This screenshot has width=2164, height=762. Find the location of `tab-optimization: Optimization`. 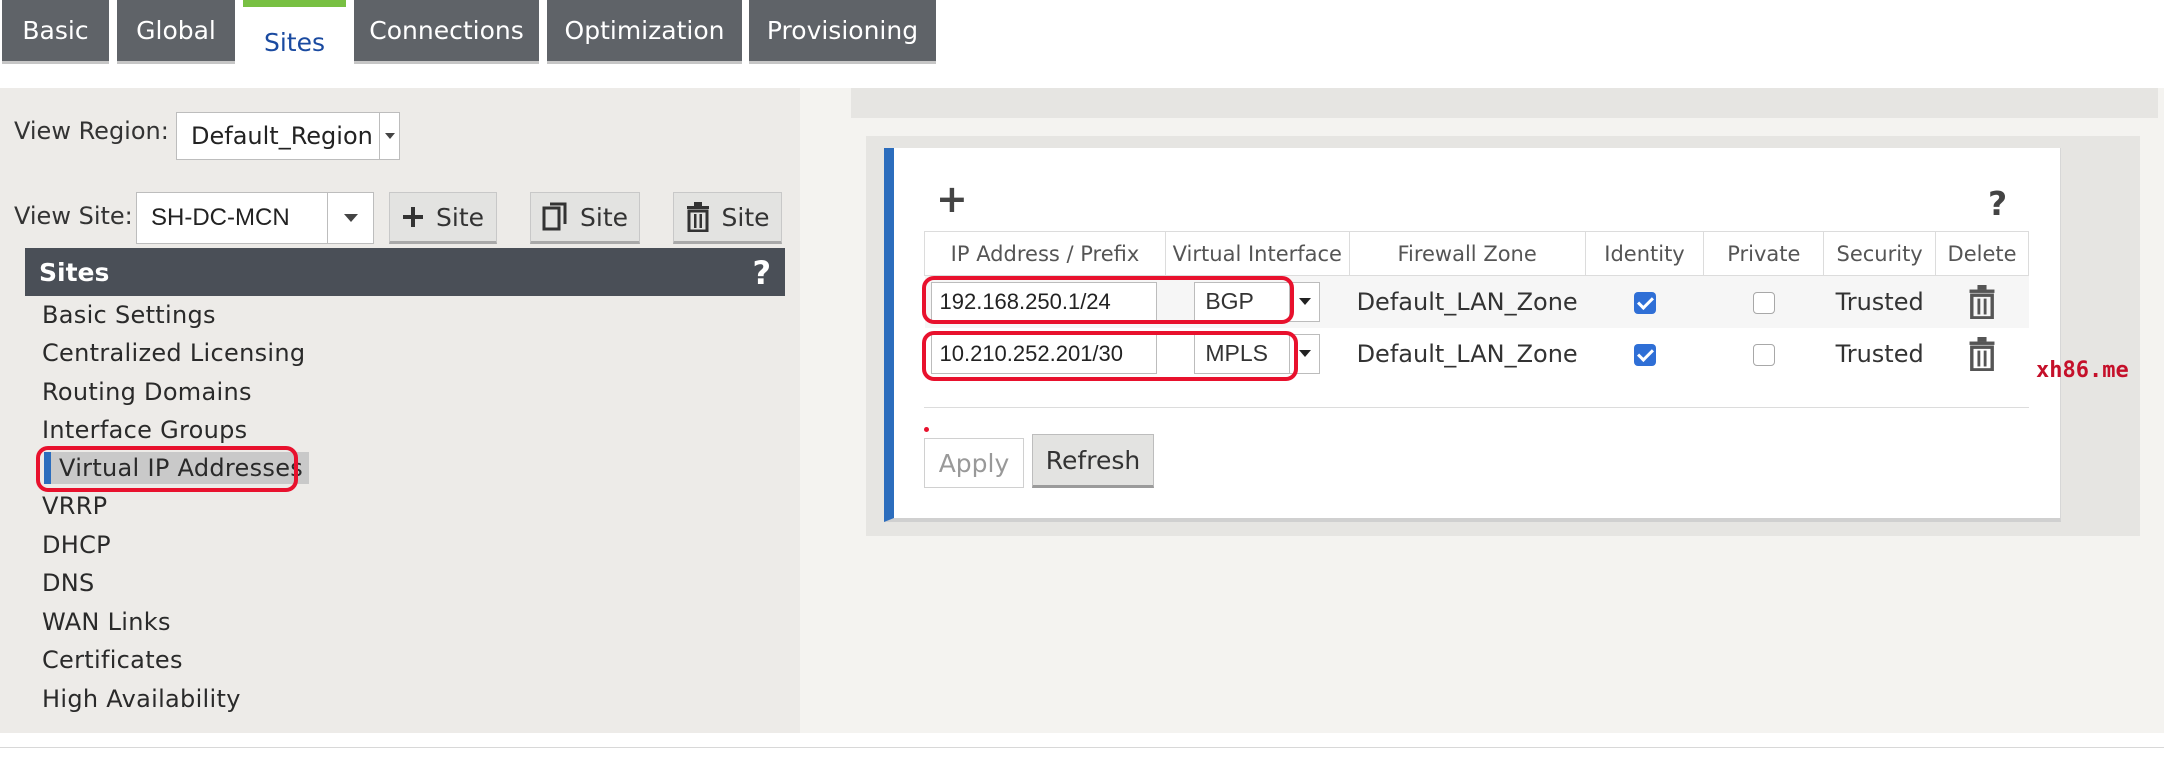

tab-optimization: Optimization is located at coordinates (644, 32).